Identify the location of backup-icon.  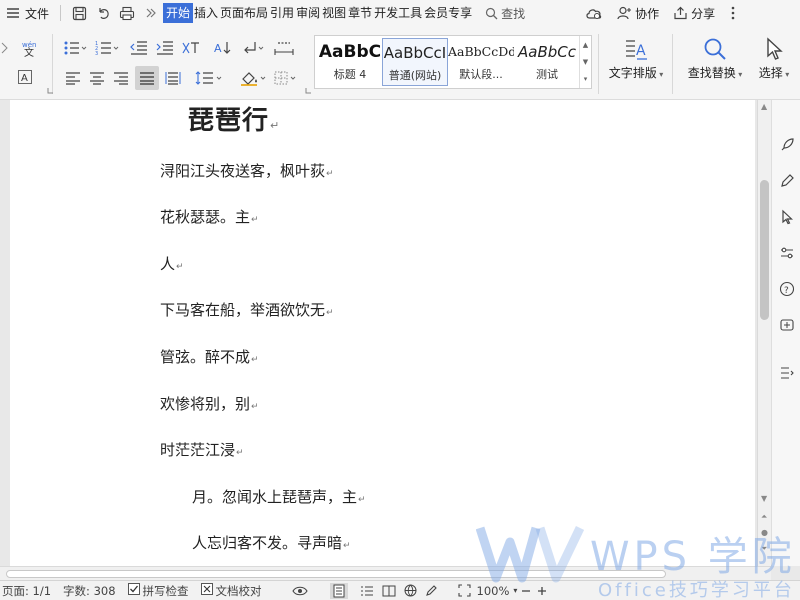
(787, 325).